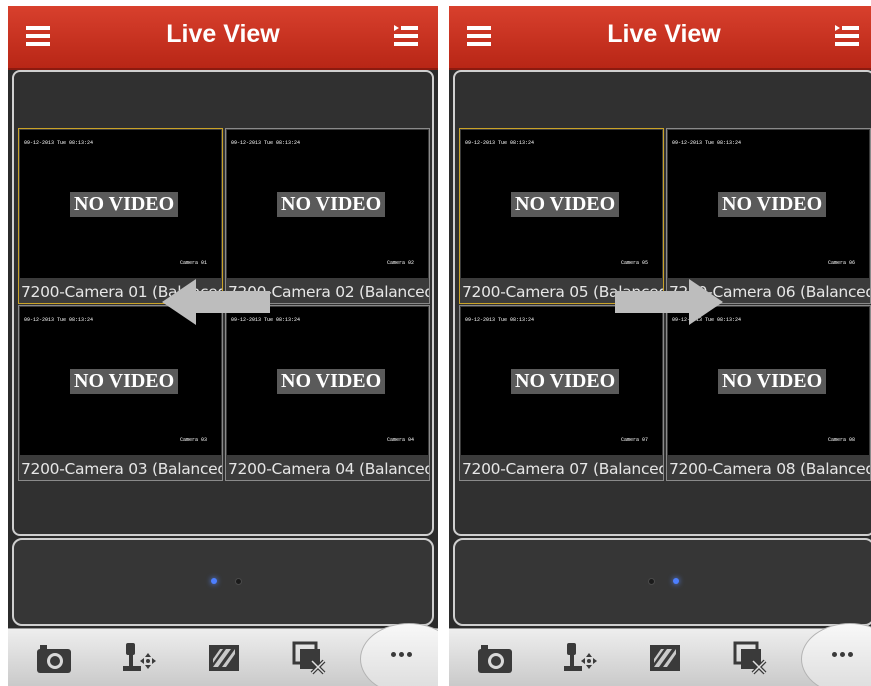 Image resolution: width=871 pixels, height=686 pixels. What do you see at coordinates (841, 440) in the screenshot?
I see `camera-overlay-label: Camera 08` at bounding box center [841, 440].